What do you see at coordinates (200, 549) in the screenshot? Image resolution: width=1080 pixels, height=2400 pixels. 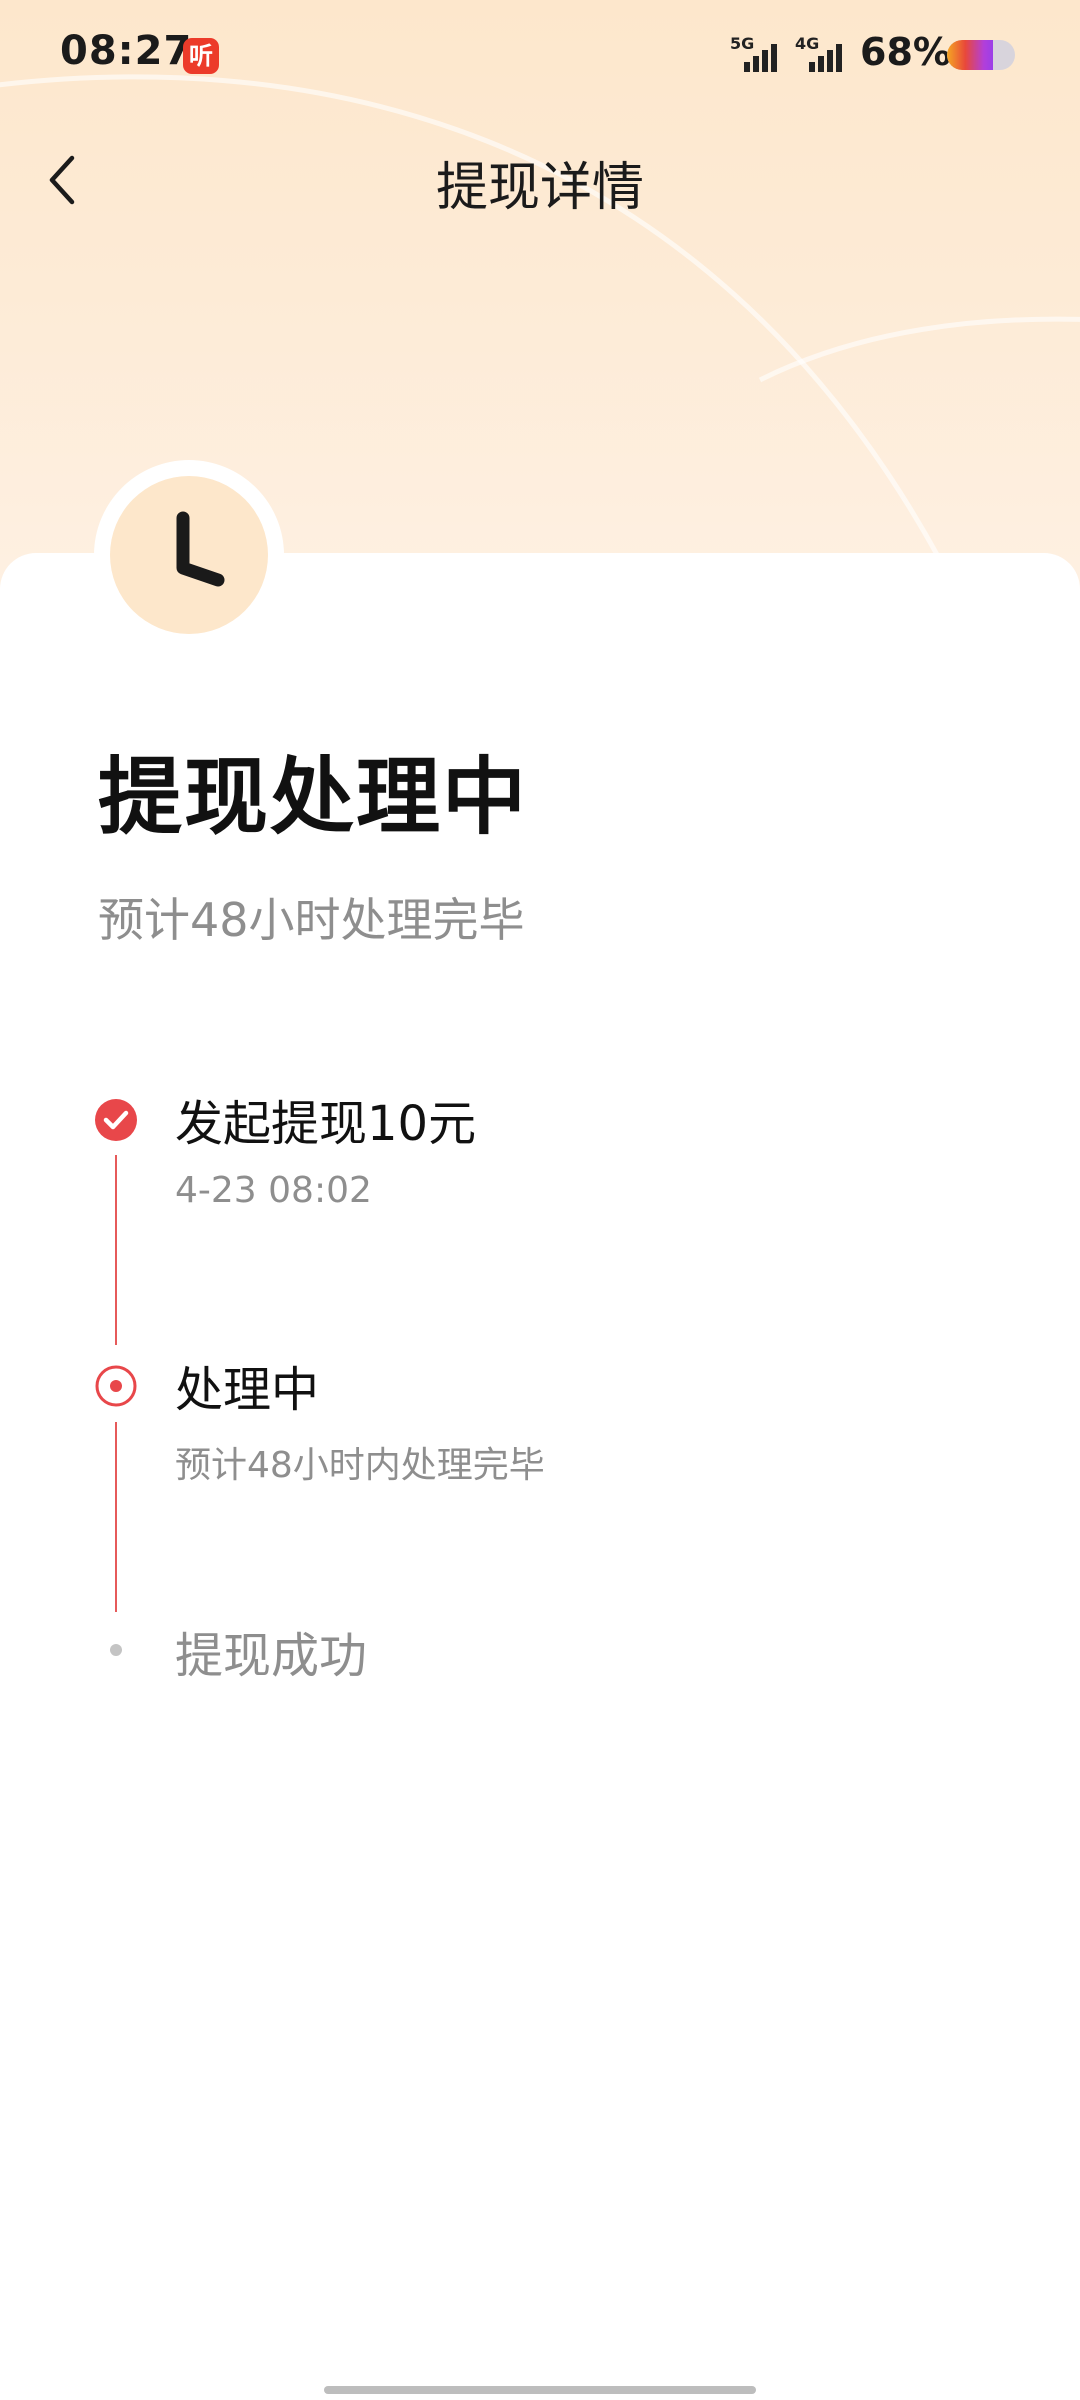 I see `clock-icon` at bounding box center [200, 549].